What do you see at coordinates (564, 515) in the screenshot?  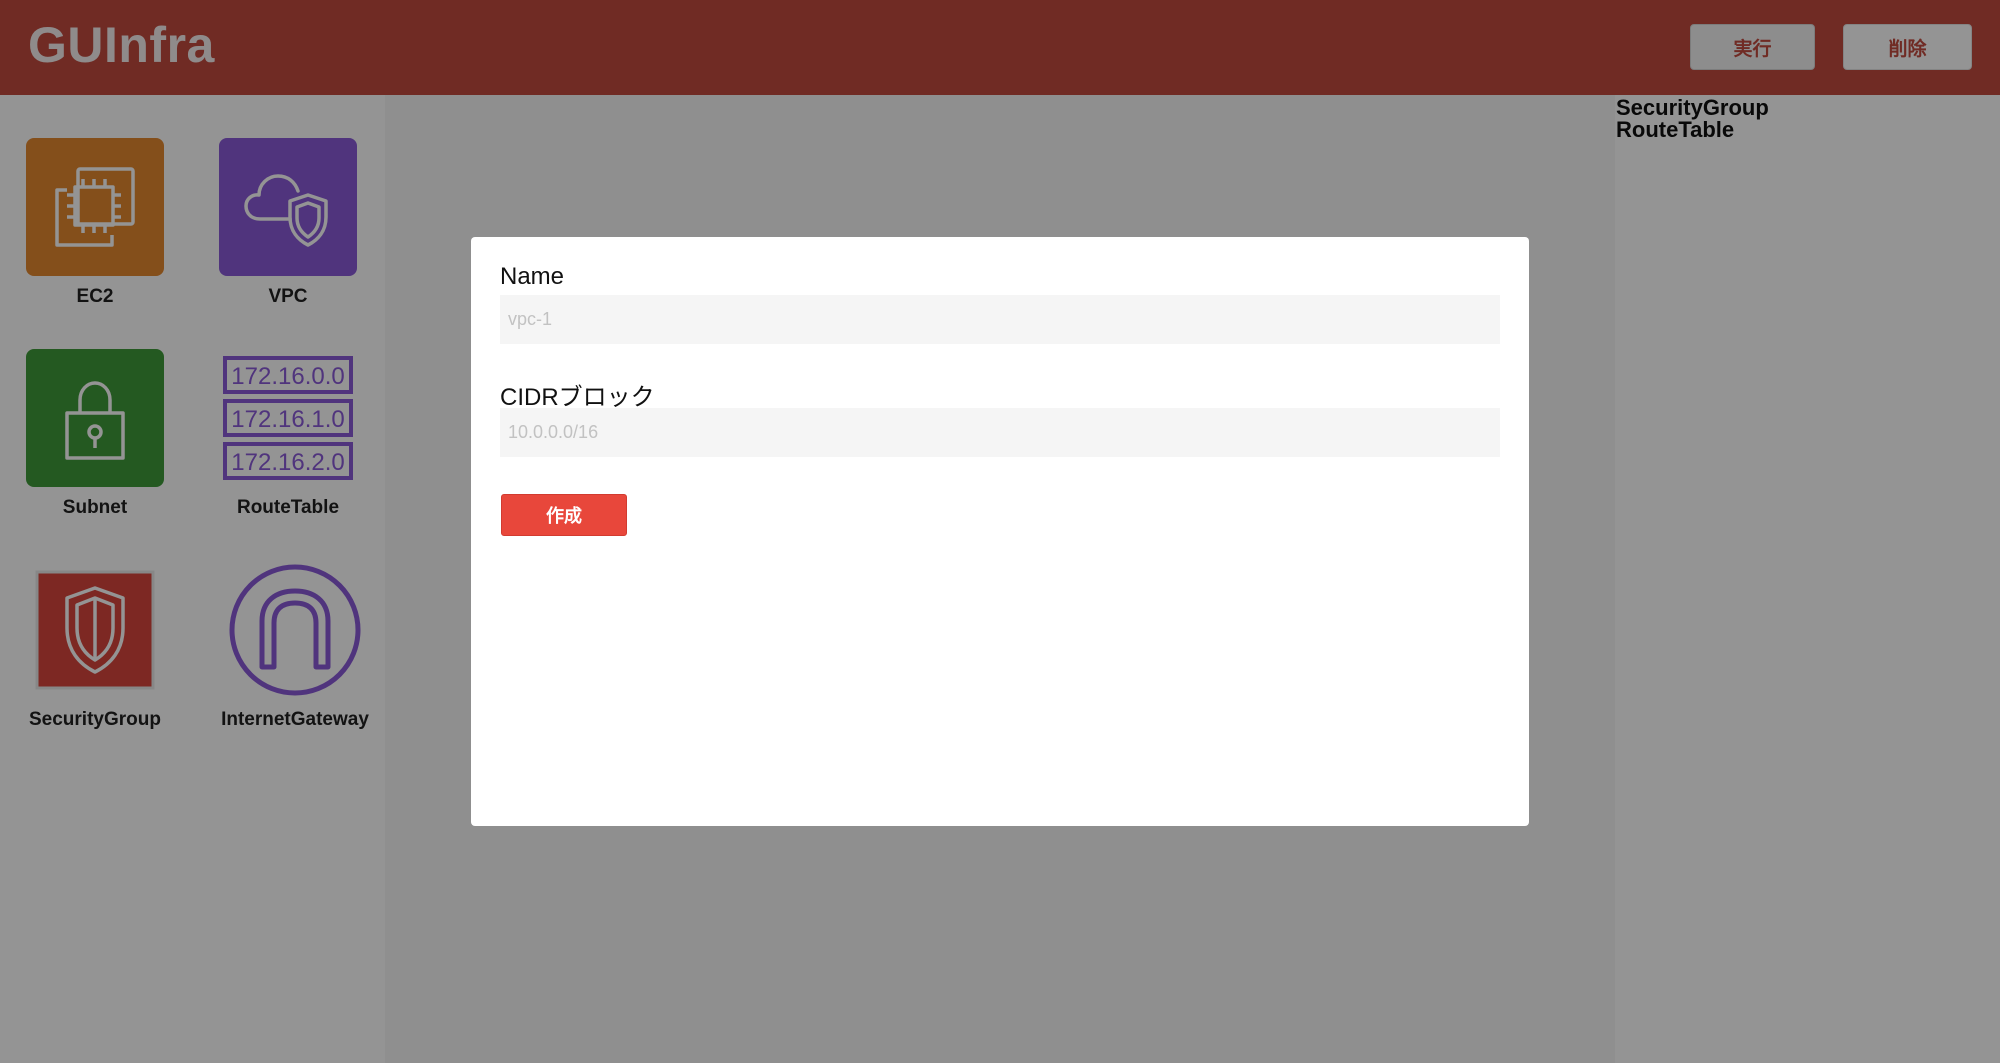 I see `create-button: 作成` at bounding box center [564, 515].